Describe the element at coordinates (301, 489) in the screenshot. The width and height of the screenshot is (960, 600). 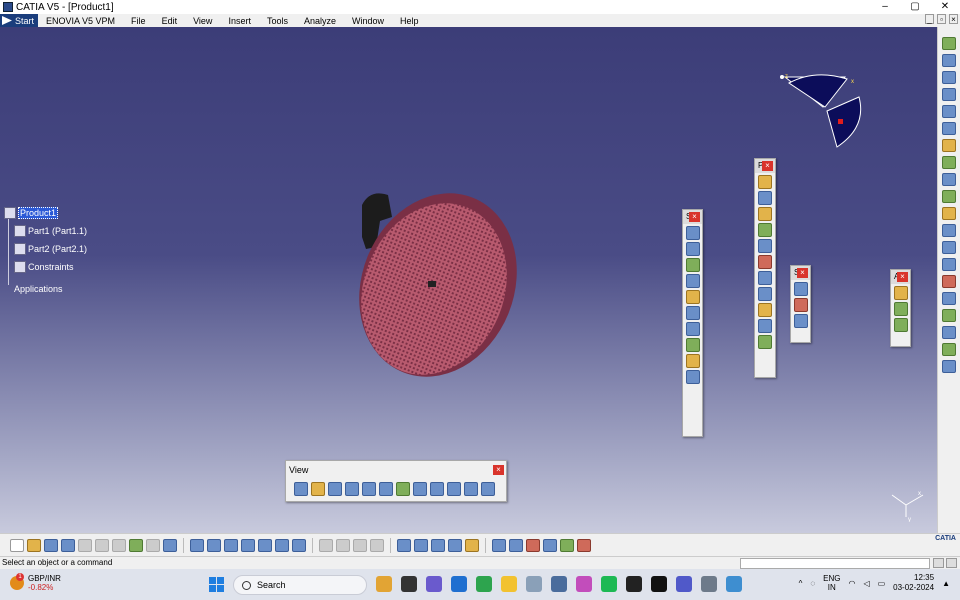
I see `fly-mode-icon` at that location.